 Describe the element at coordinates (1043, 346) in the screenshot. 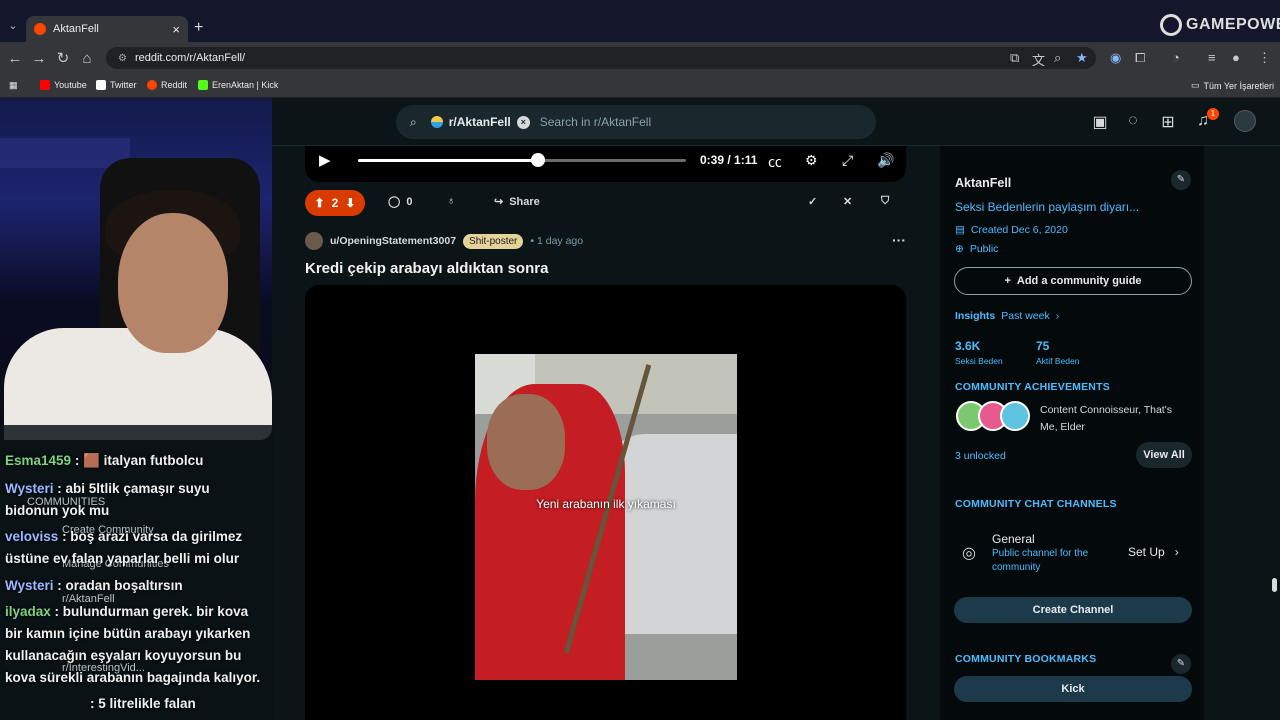

I see `online-count: 75` at that location.